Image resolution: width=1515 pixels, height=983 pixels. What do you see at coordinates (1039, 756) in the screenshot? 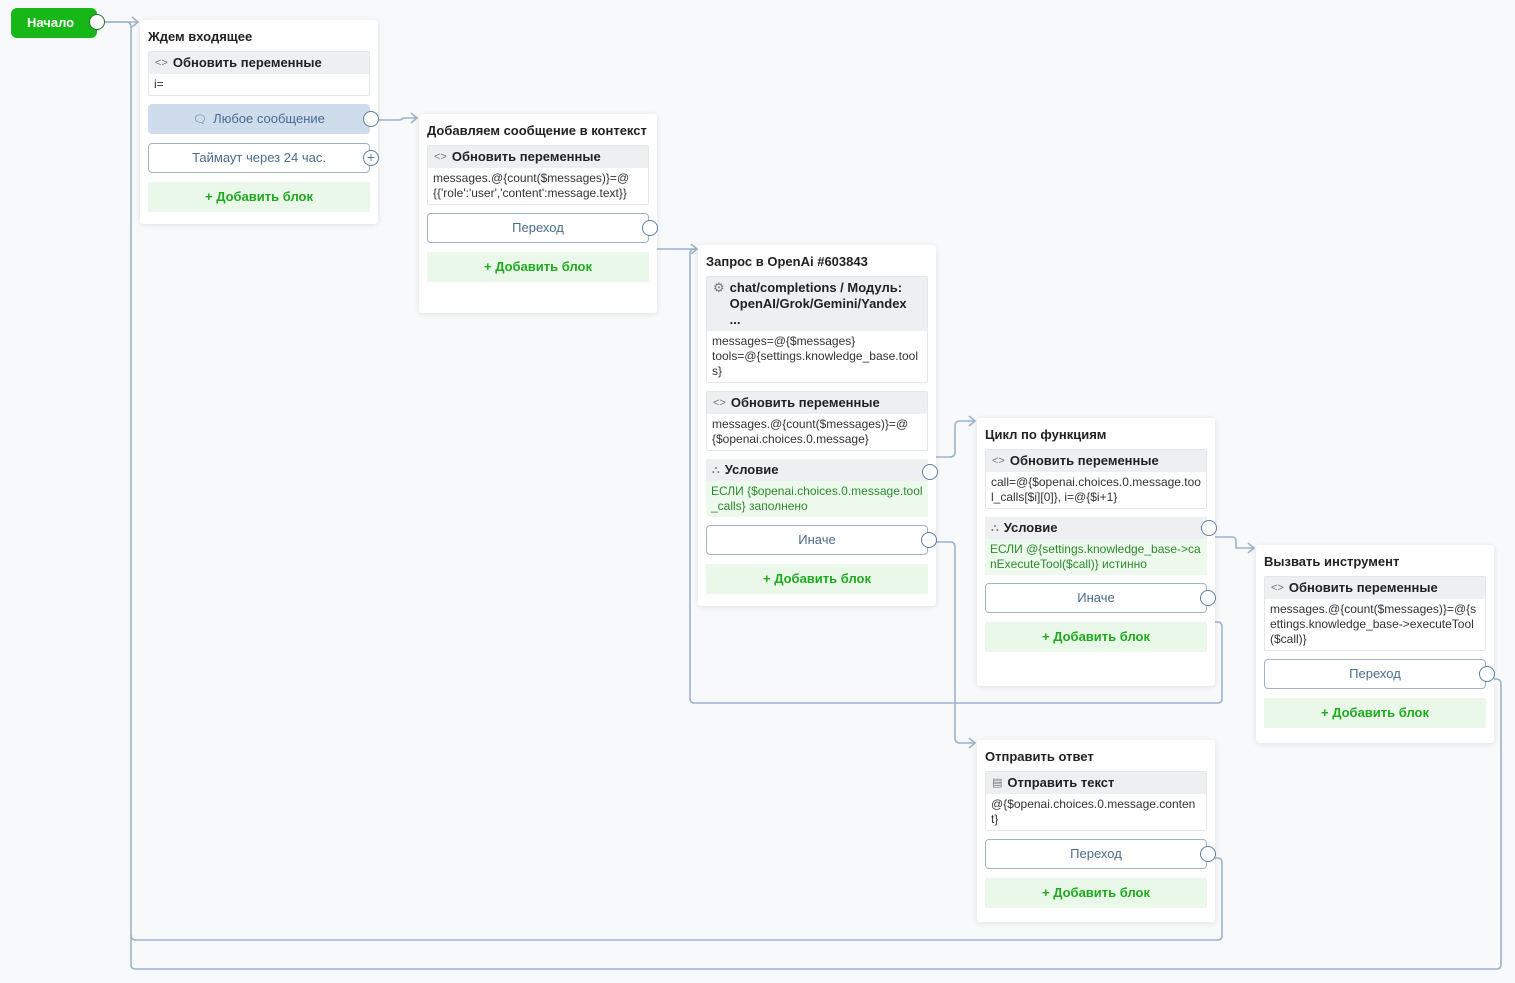
I see `node-title: Отправить ответ` at bounding box center [1039, 756].